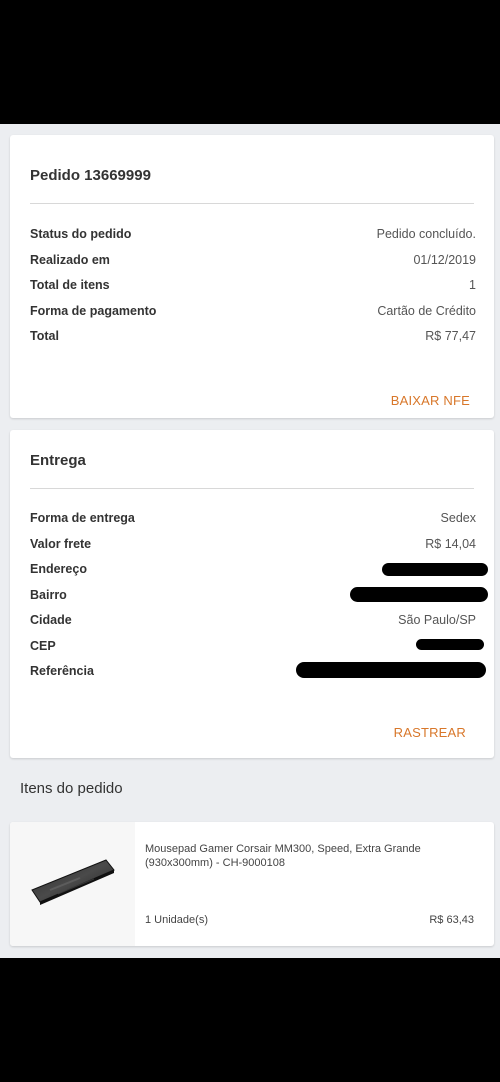  Describe the element at coordinates (176, 920) in the screenshot. I see `item-quantity: 1 Unidade(s)` at that location.